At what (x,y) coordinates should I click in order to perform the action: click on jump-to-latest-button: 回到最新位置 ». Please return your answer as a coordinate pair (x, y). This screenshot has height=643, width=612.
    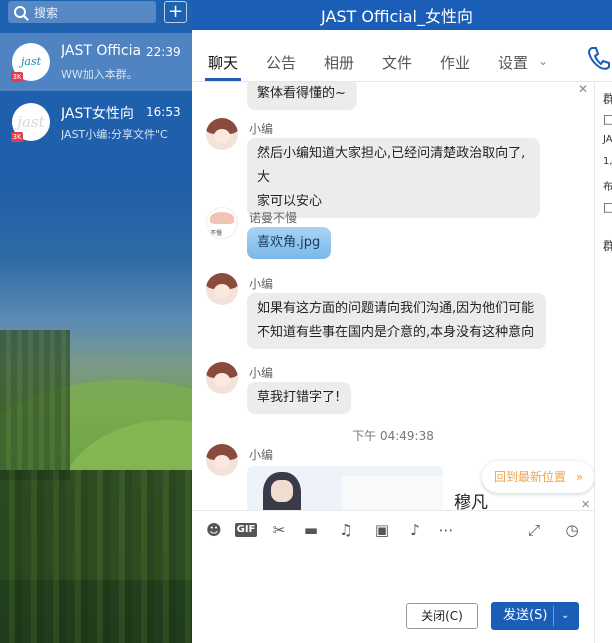
    Looking at the image, I should click on (538, 477).